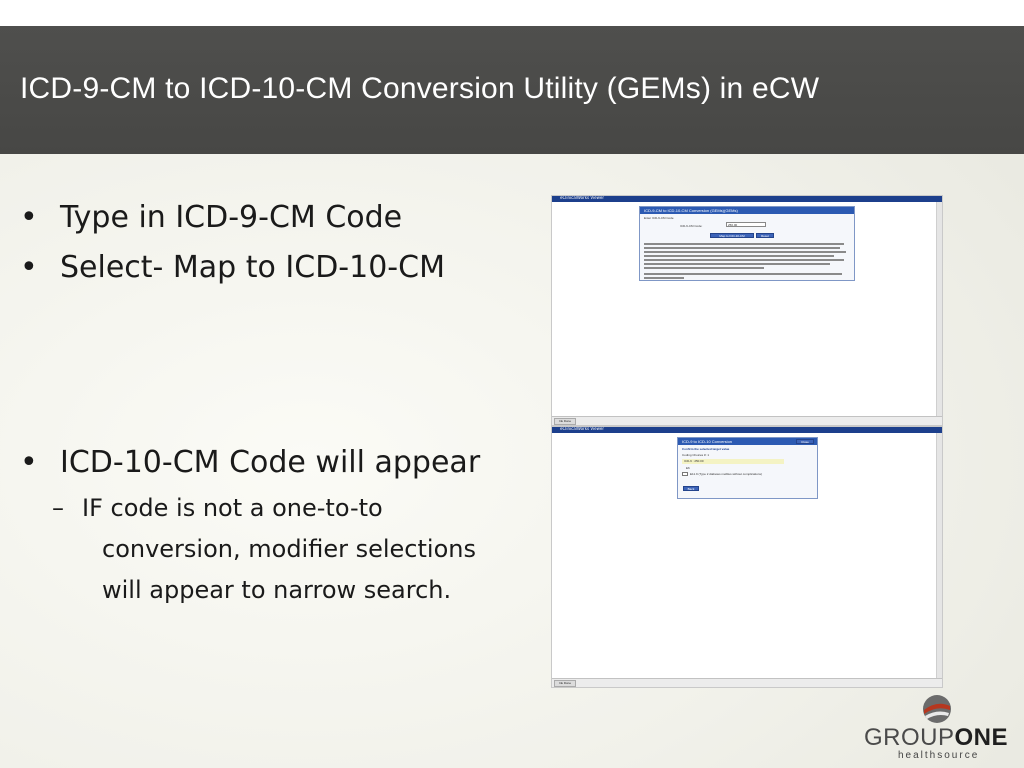 The width and height of the screenshot is (1024, 768). I want to click on option-code: E6, so click(688, 468).